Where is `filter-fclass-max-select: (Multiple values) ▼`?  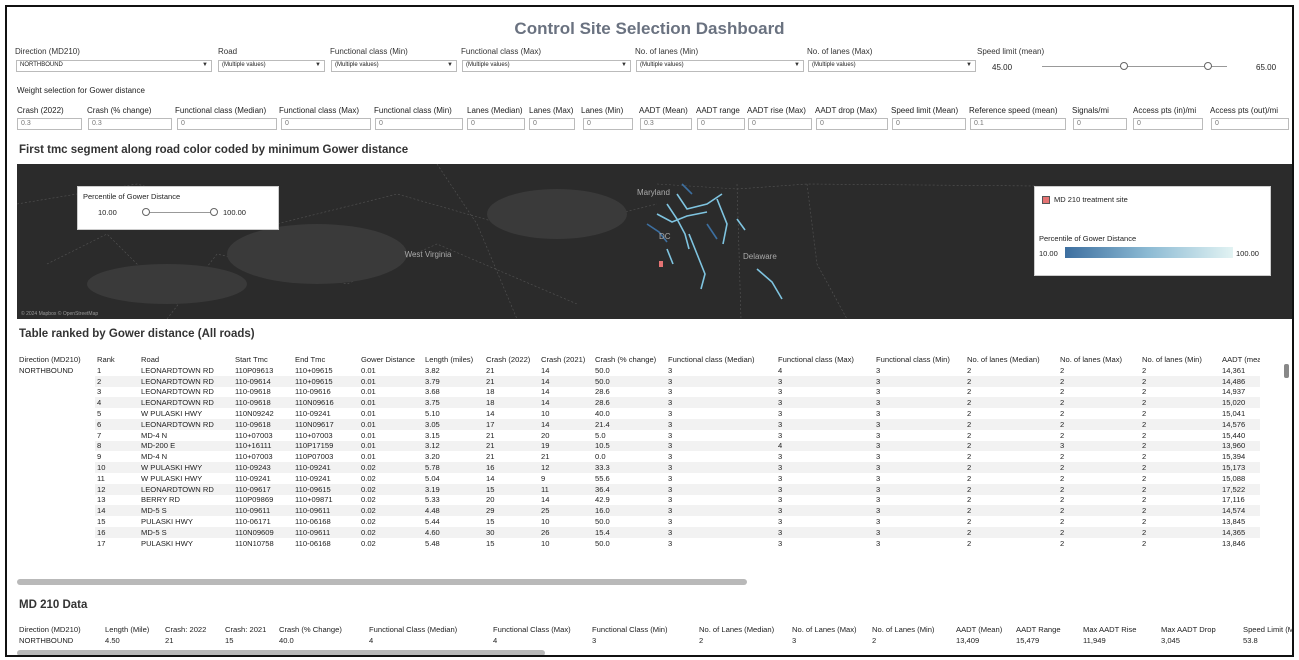 filter-fclass-max-select: (Multiple values) ▼ is located at coordinates (546, 66).